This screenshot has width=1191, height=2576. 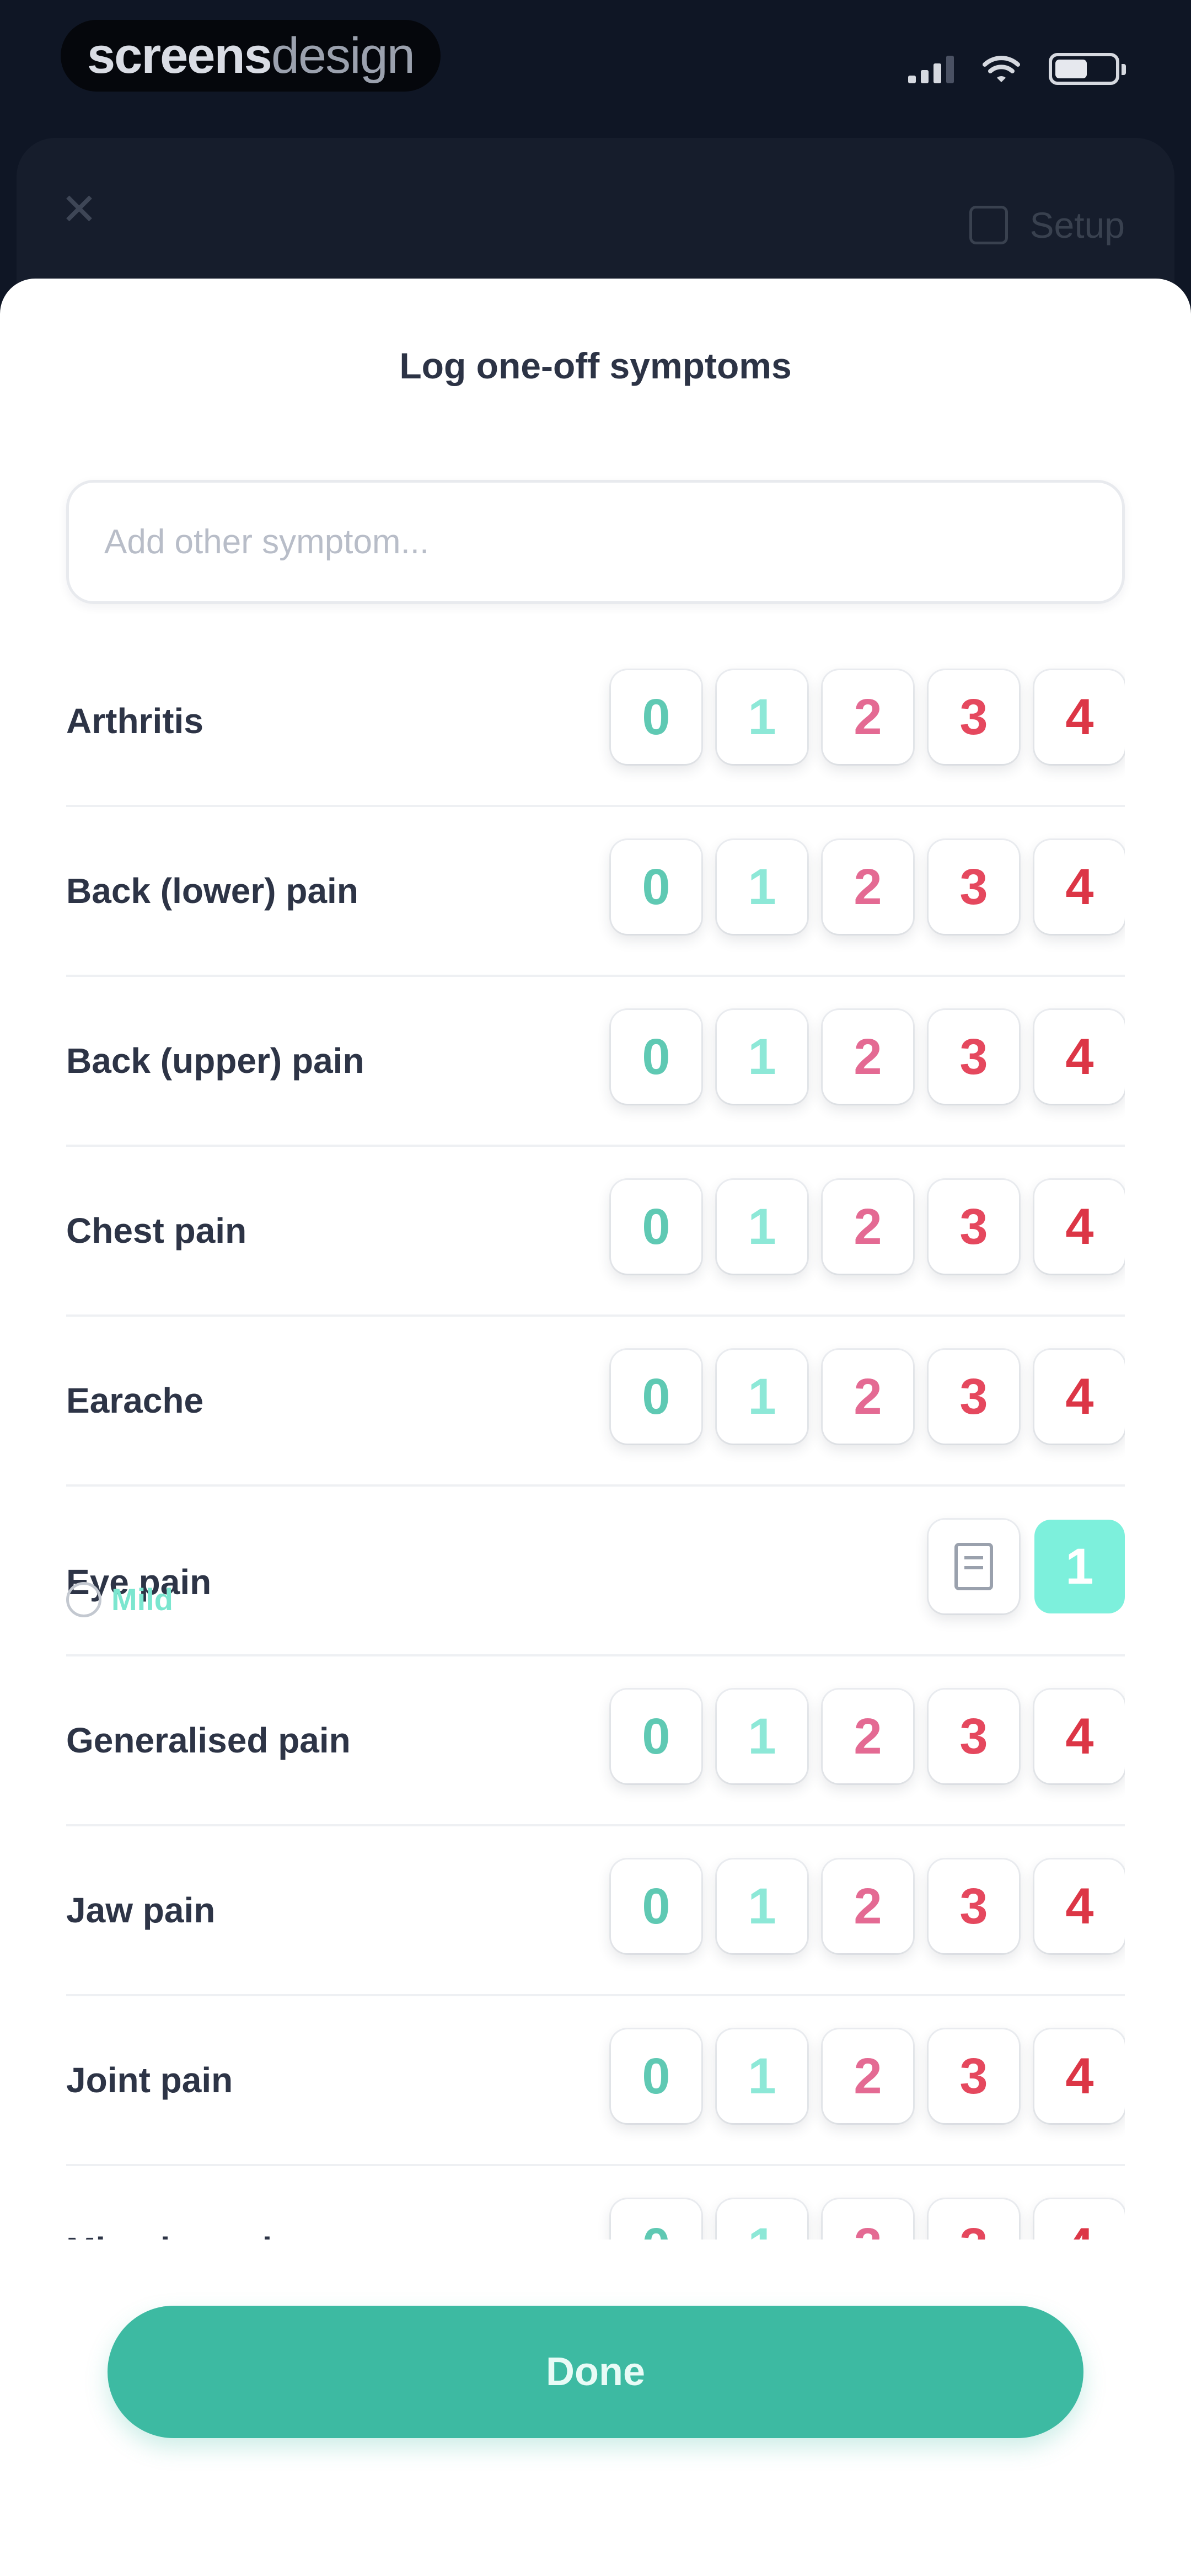 I want to click on symptom-row: Eye pain Mild 1, so click(x=595, y=1571).